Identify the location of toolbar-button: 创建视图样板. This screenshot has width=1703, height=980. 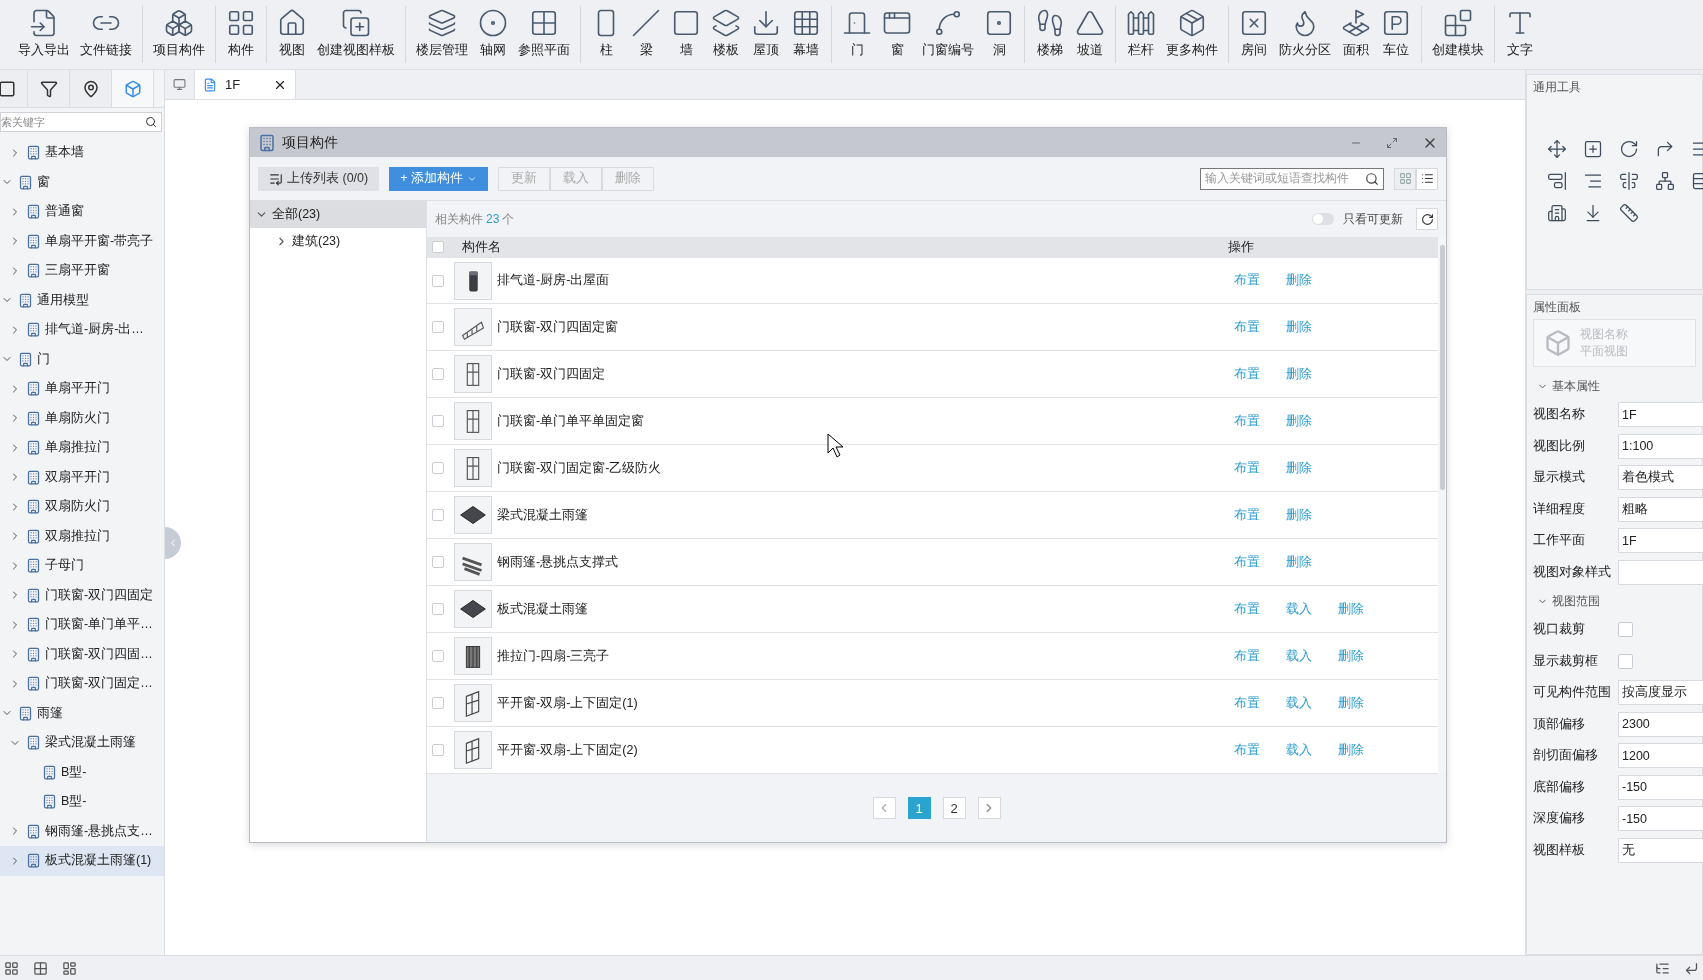
(356, 34).